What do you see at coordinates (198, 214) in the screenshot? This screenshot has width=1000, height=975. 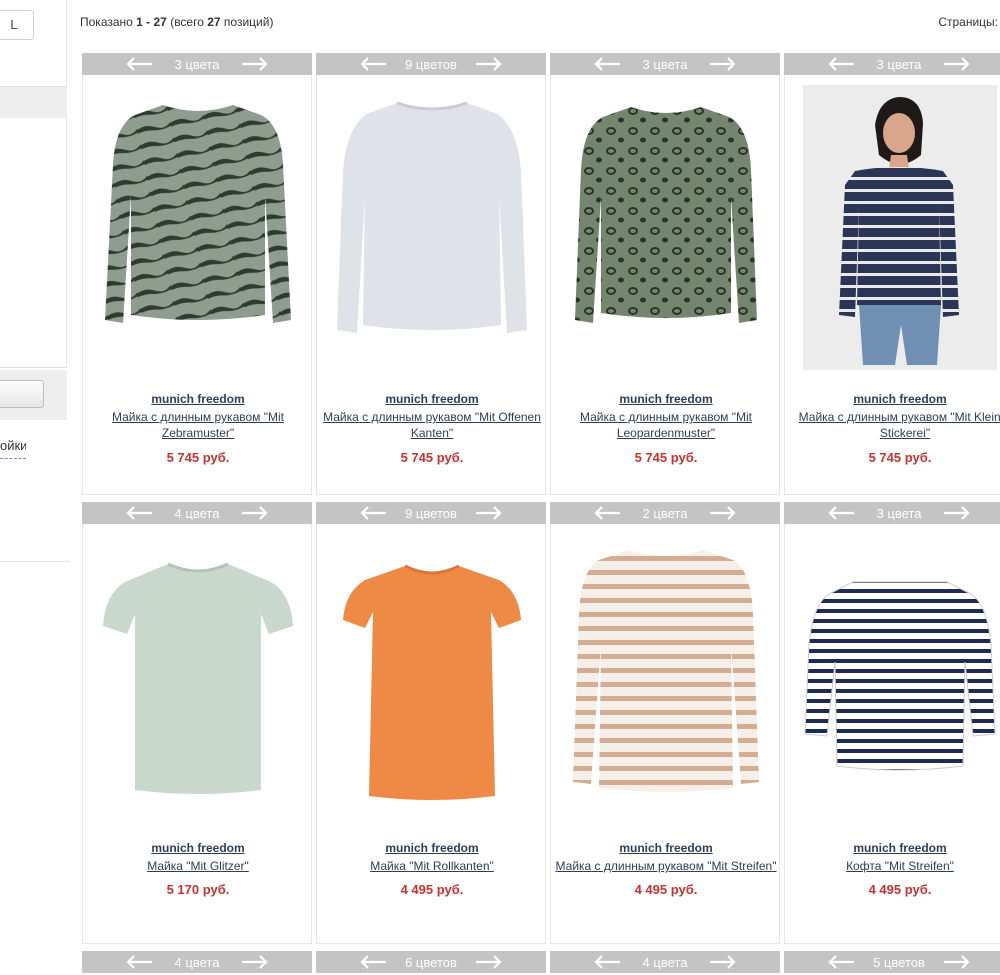 I see `zebra-longsleeve-top-icon` at bounding box center [198, 214].